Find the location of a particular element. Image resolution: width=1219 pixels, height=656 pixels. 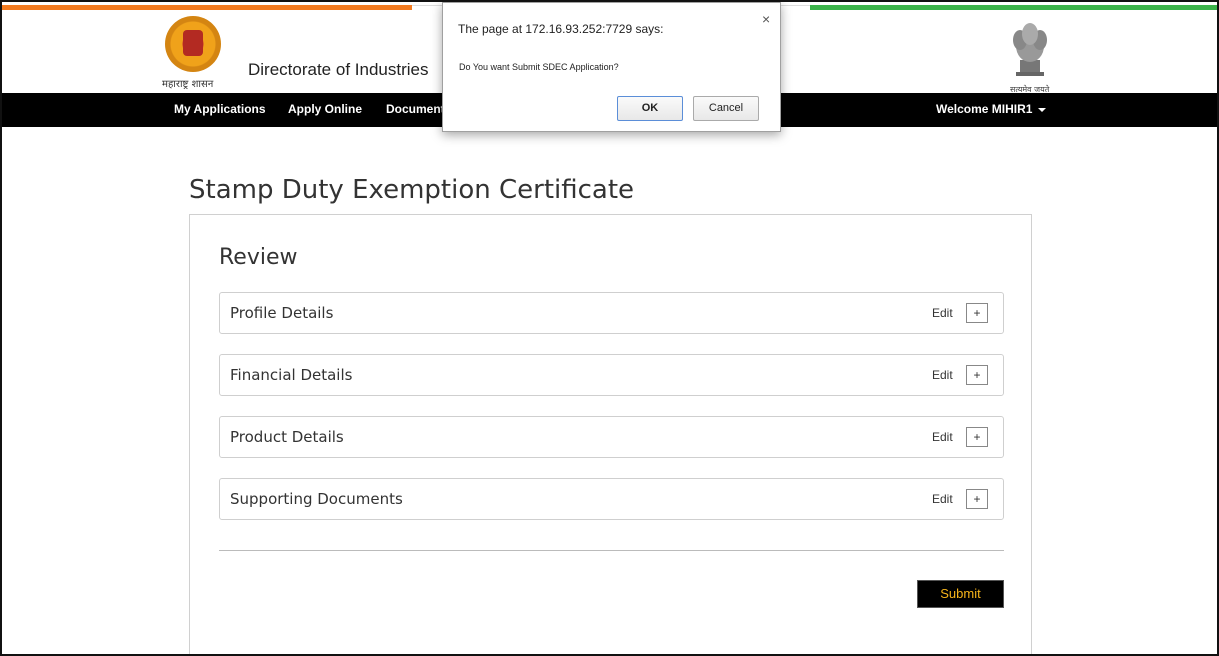

expand-documents-button: + is located at coordinates (977, 499).